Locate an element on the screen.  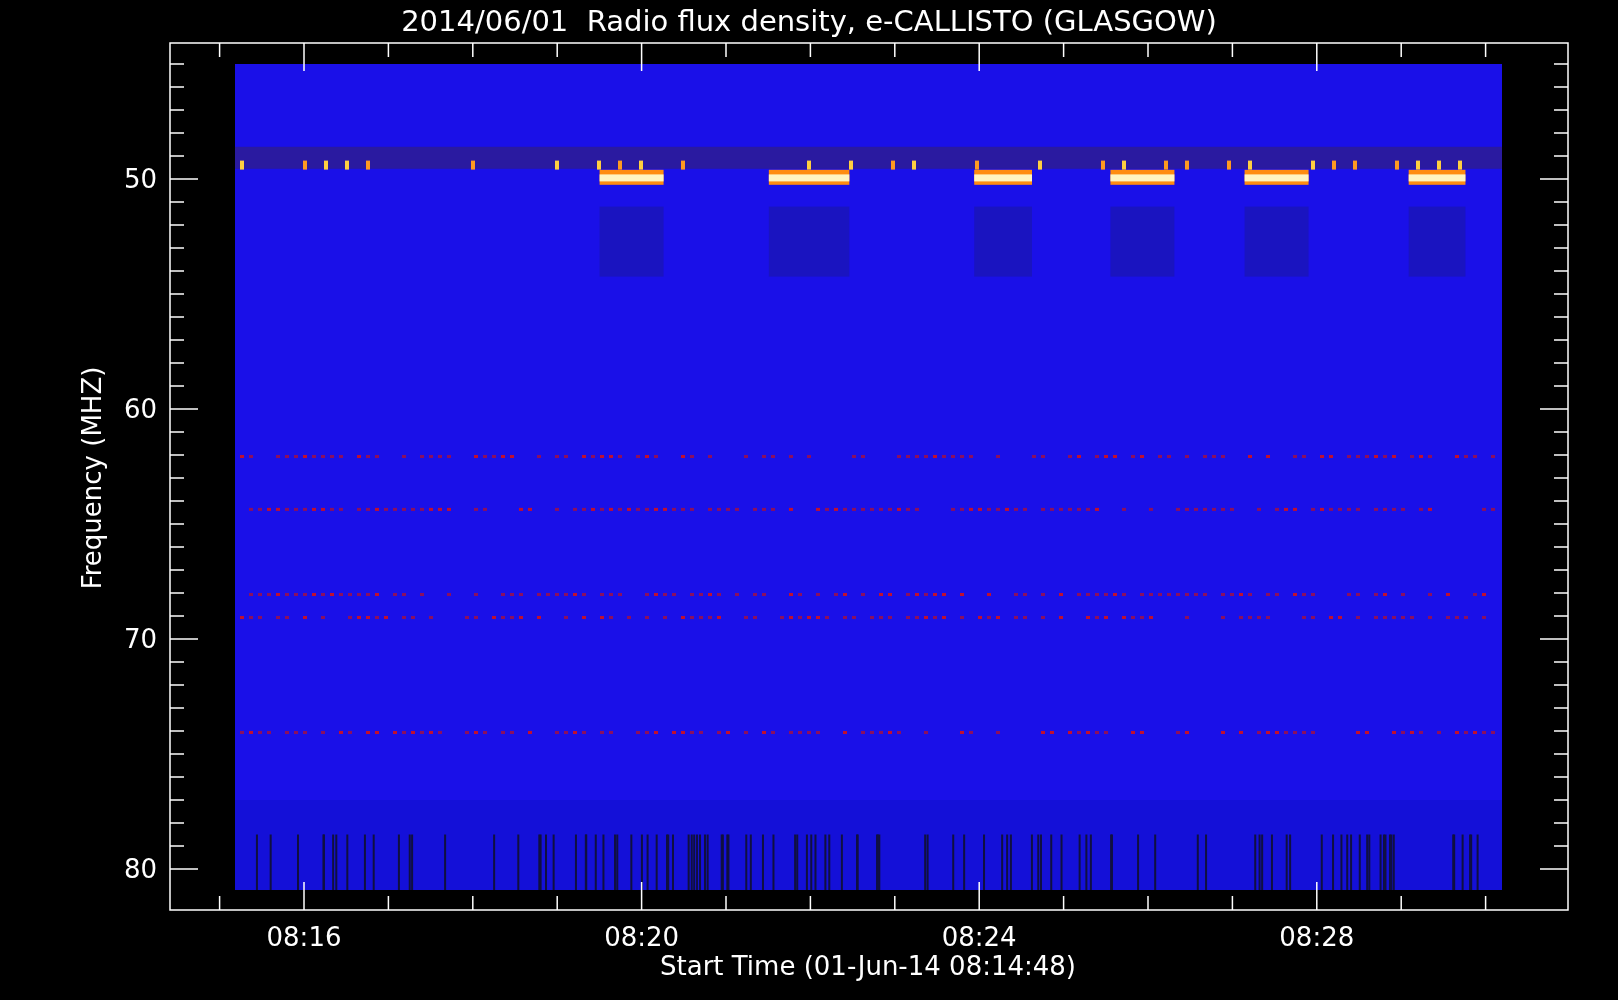
tick-label: 60 is located at coordinates (140, 409).